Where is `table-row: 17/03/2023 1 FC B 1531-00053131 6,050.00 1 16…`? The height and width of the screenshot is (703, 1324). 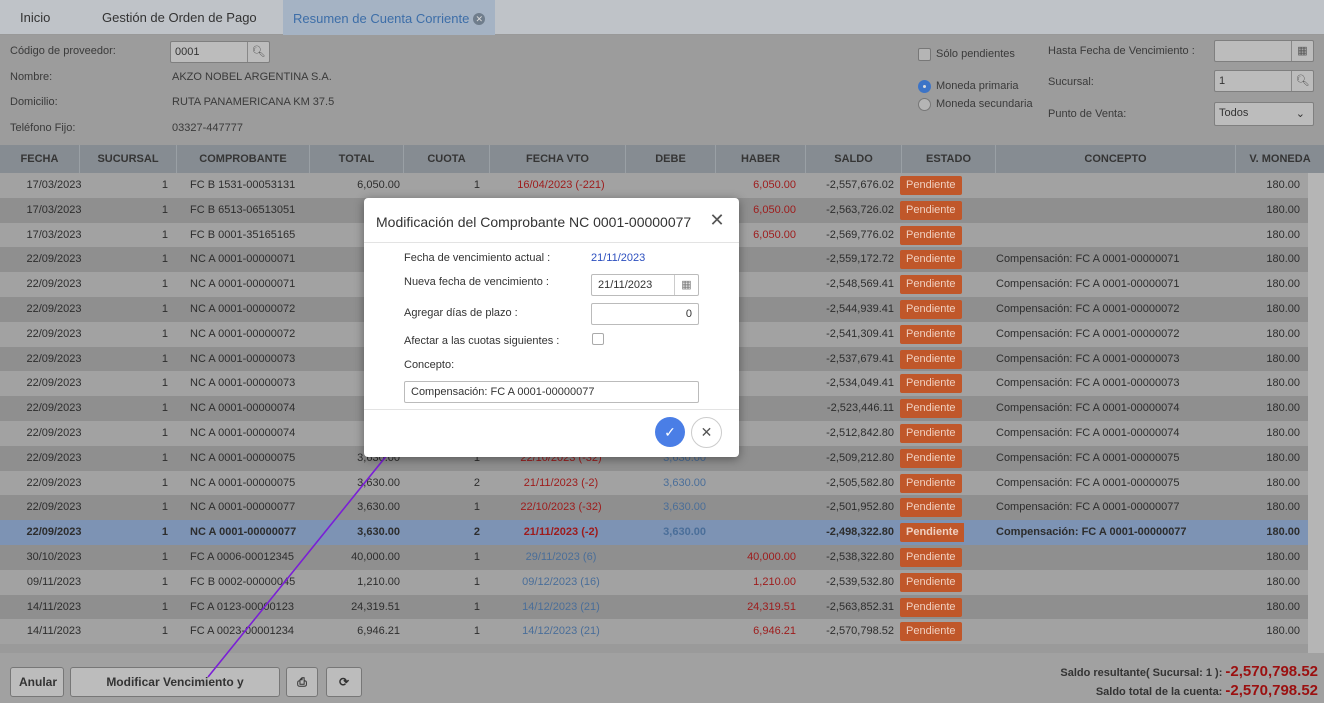 table-row: 17/03/2023 1 FC B 1531-00053131 6,050.00 1 16… is located at coordinates (654, 185).